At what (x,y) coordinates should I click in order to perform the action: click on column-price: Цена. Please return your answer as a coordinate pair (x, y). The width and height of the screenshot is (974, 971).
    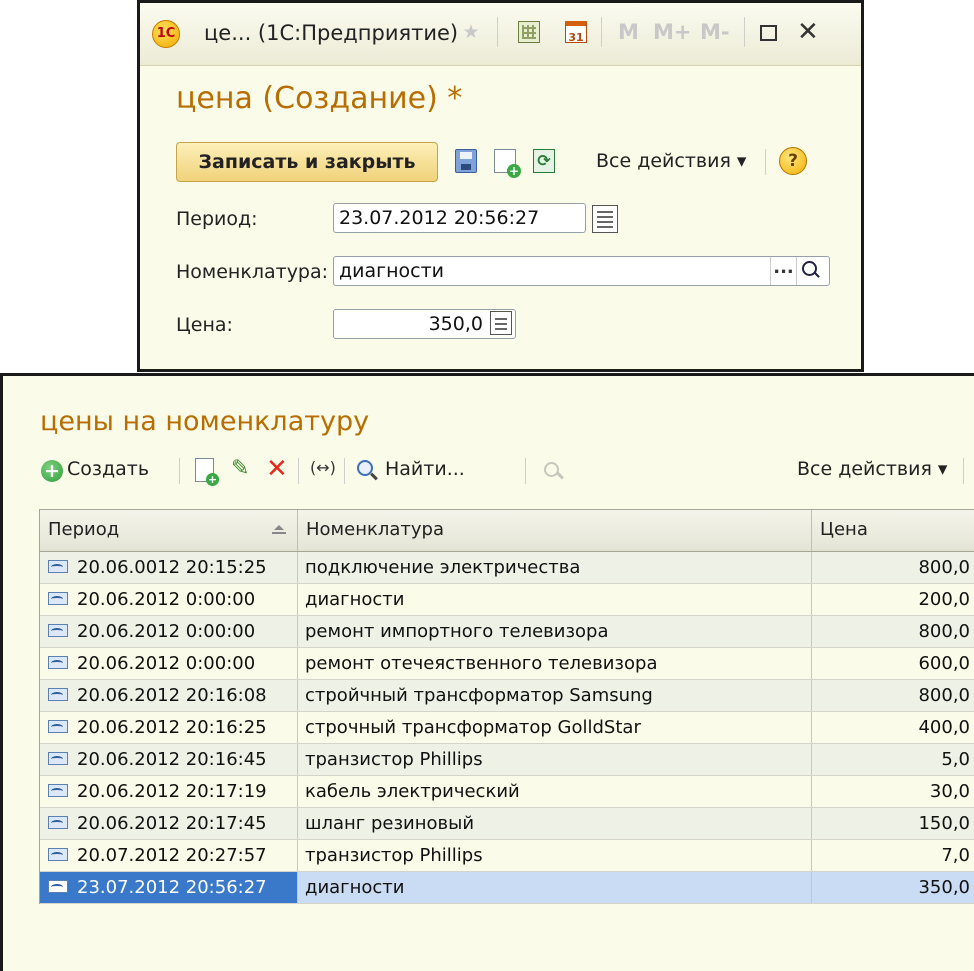
    Looking at the image, I should click on (893, 530).